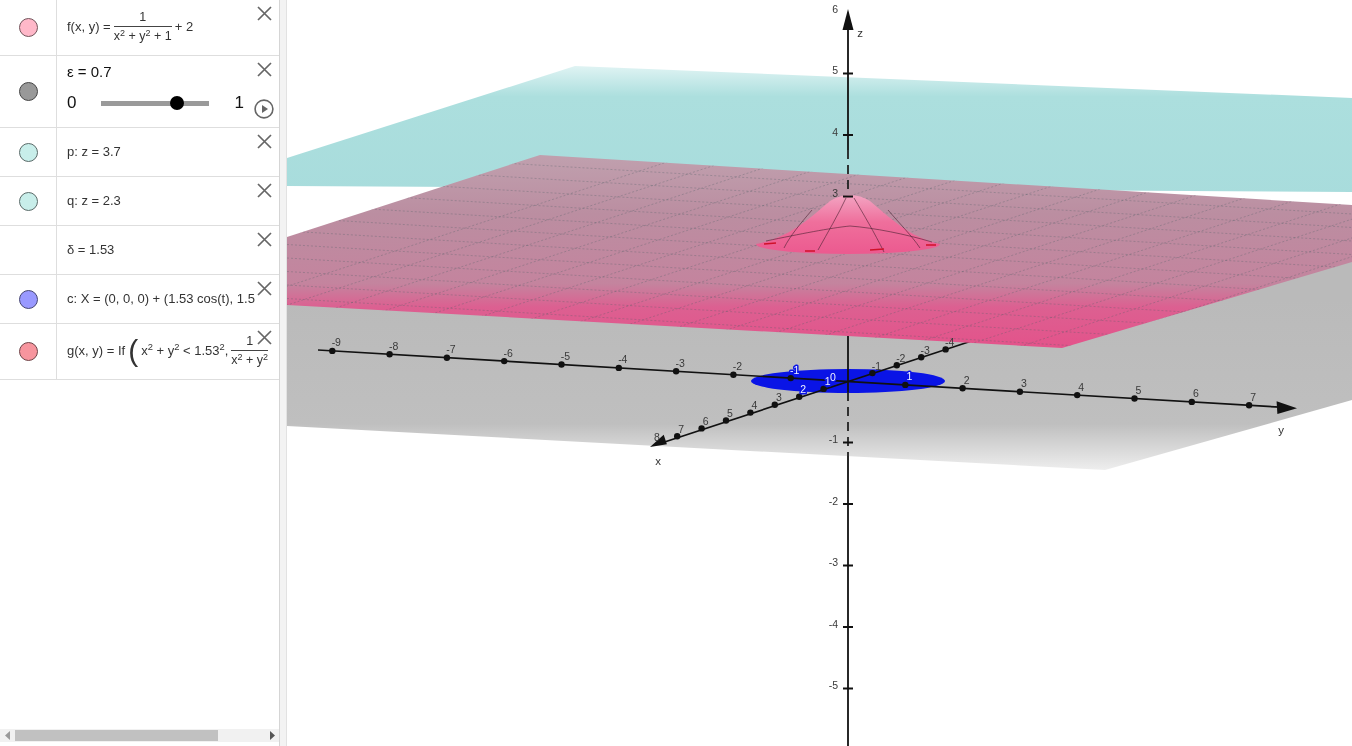 The height and width of the screenshot is (746, 1352). I want to click on axis-tick-label: 2, so click(966, 379).